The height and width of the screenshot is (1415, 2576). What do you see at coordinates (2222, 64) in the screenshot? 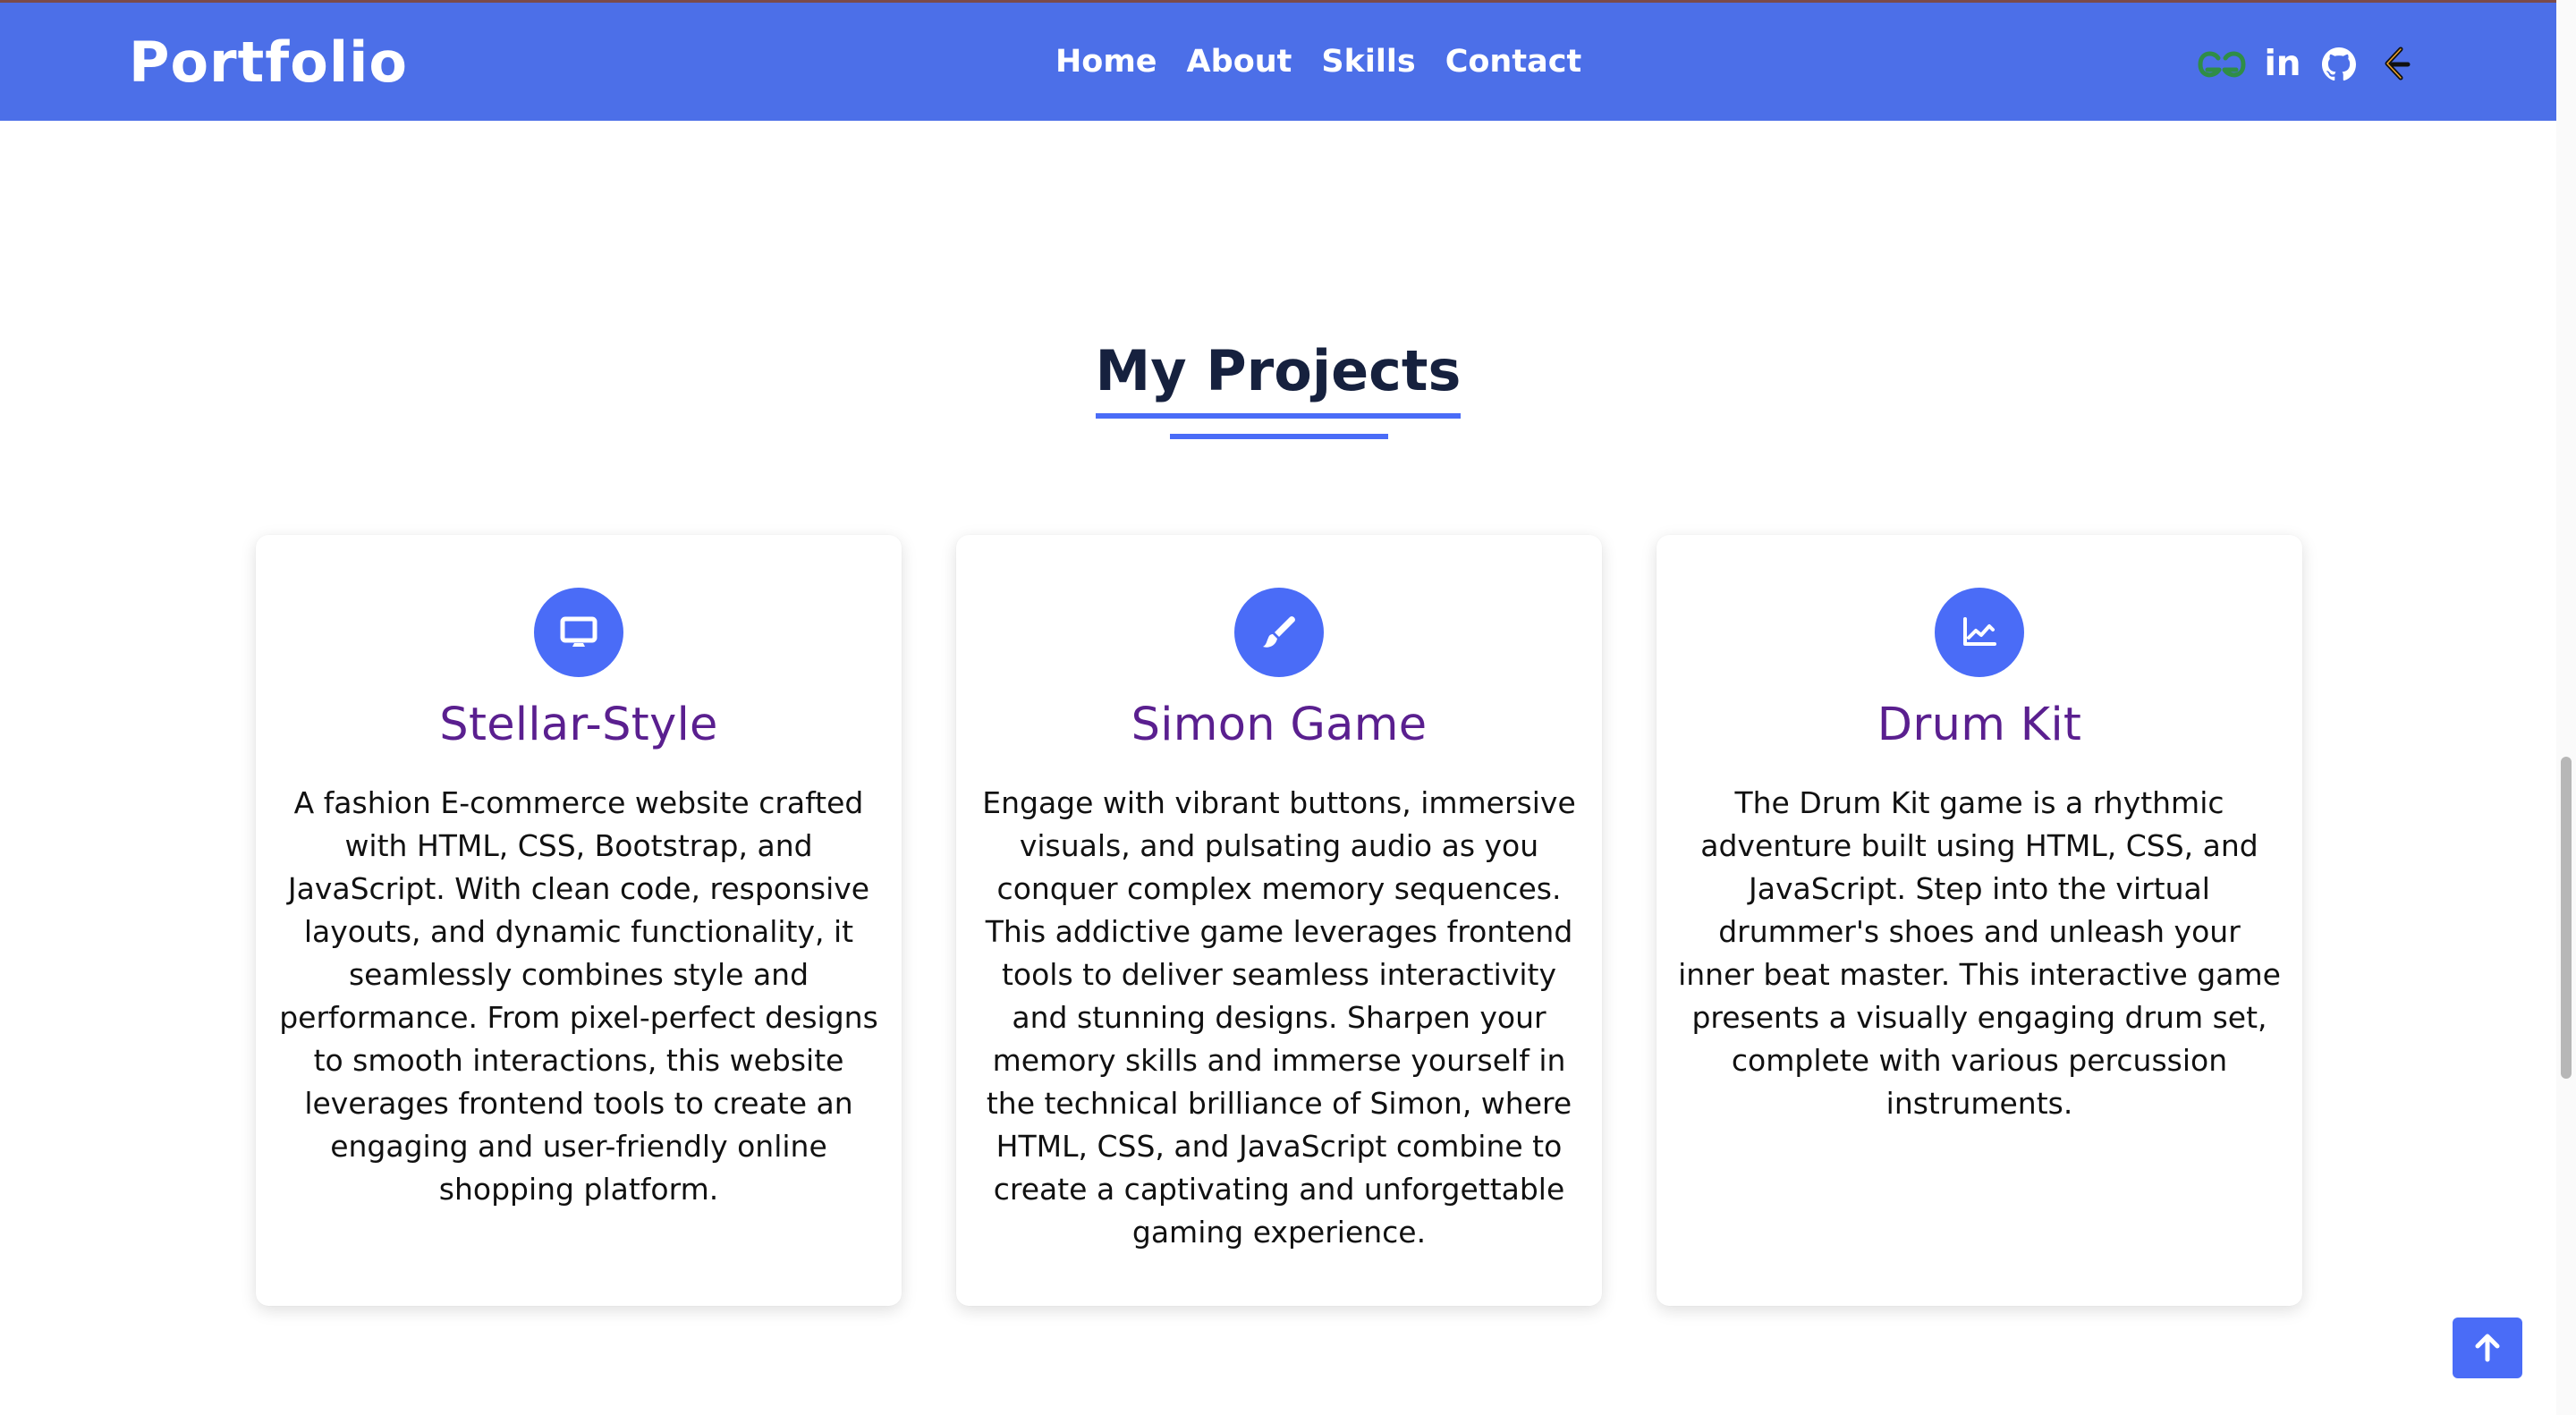
I see `geeksforgeeks-icon` at bounding box center [2222, 64].